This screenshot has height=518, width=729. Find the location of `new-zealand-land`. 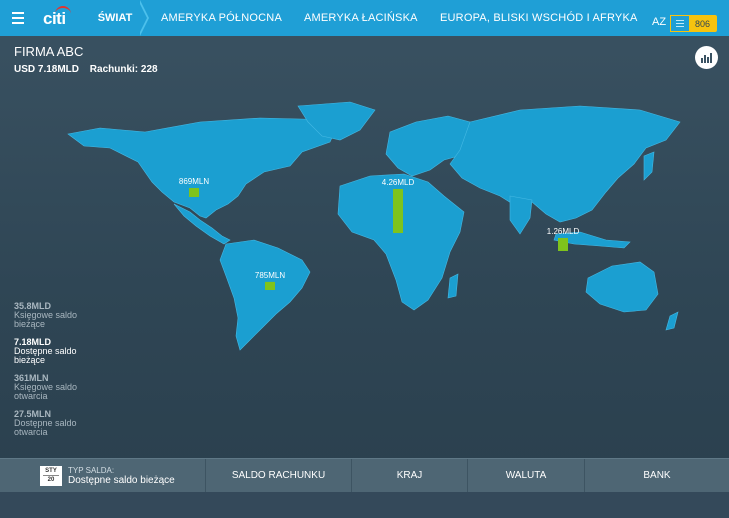

new-zealand-land is located at coordinates (672, 321).